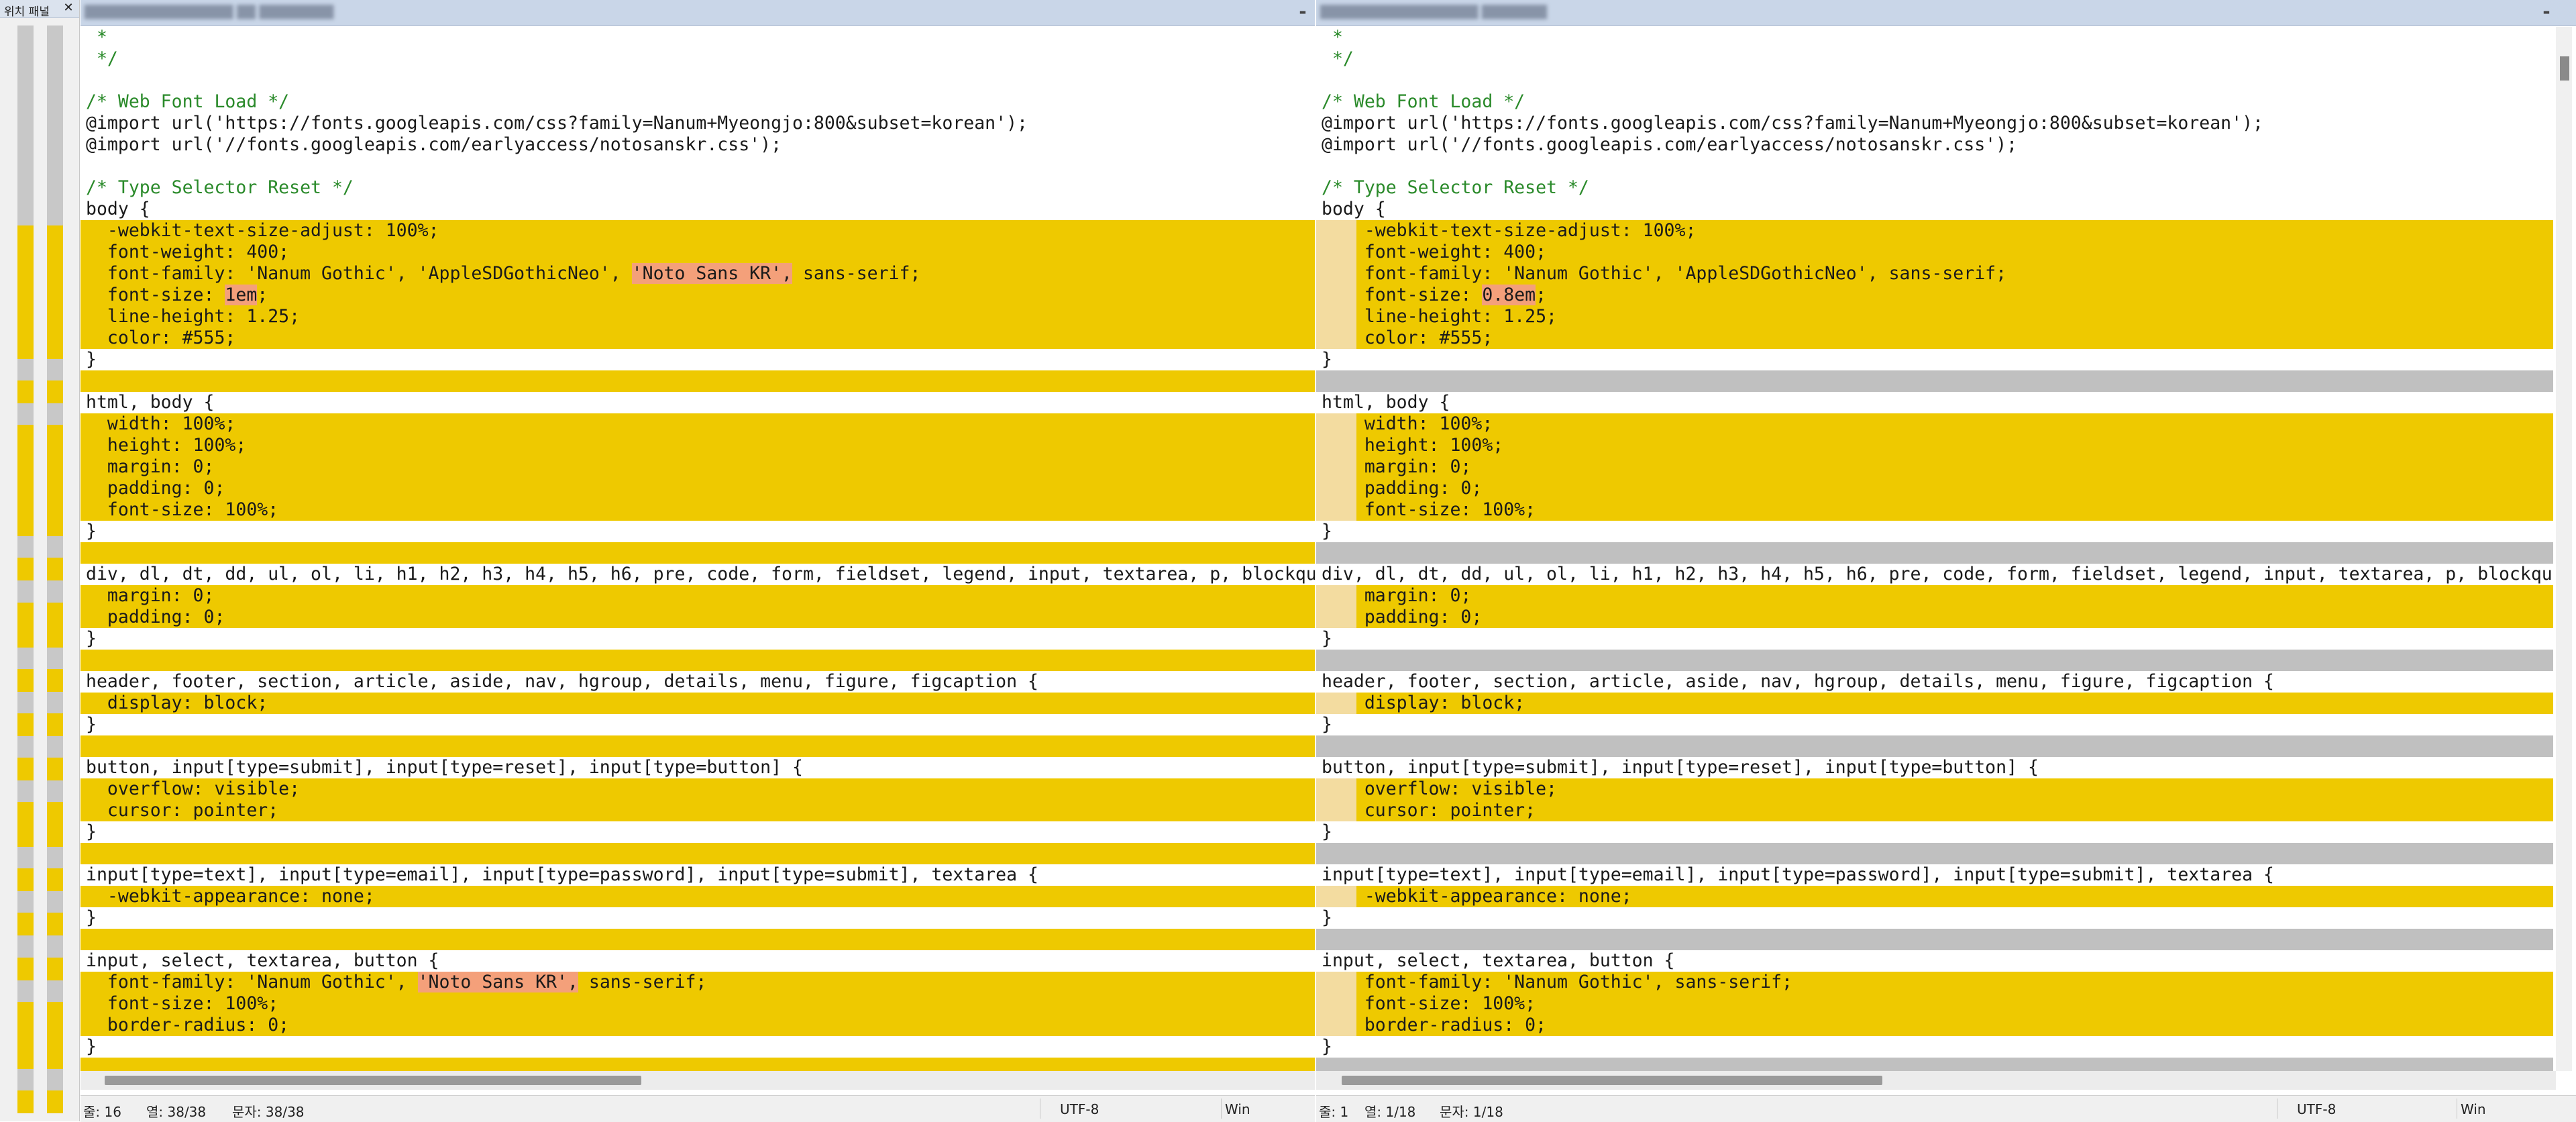  I want to click on code-line: font-size: 0.8em;, so click(1934, 295).